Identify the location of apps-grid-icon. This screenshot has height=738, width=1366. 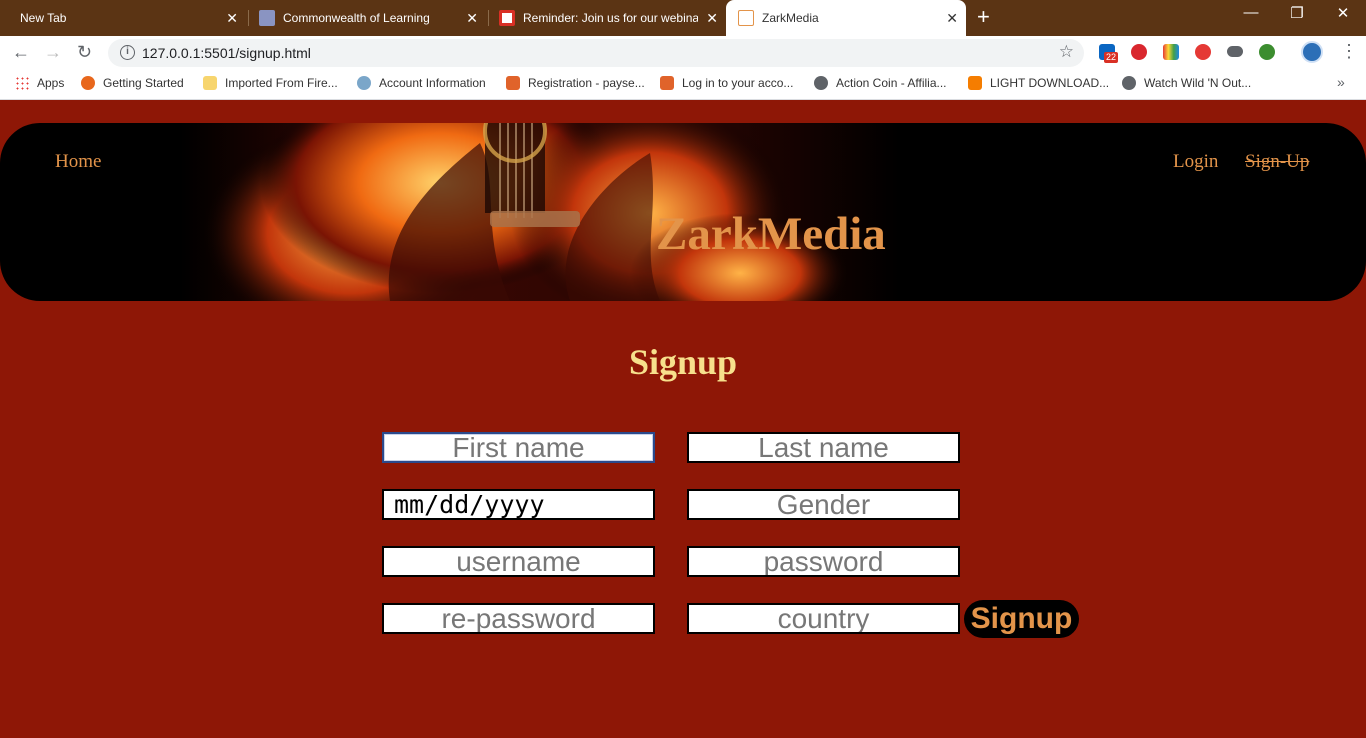
(22, 83).